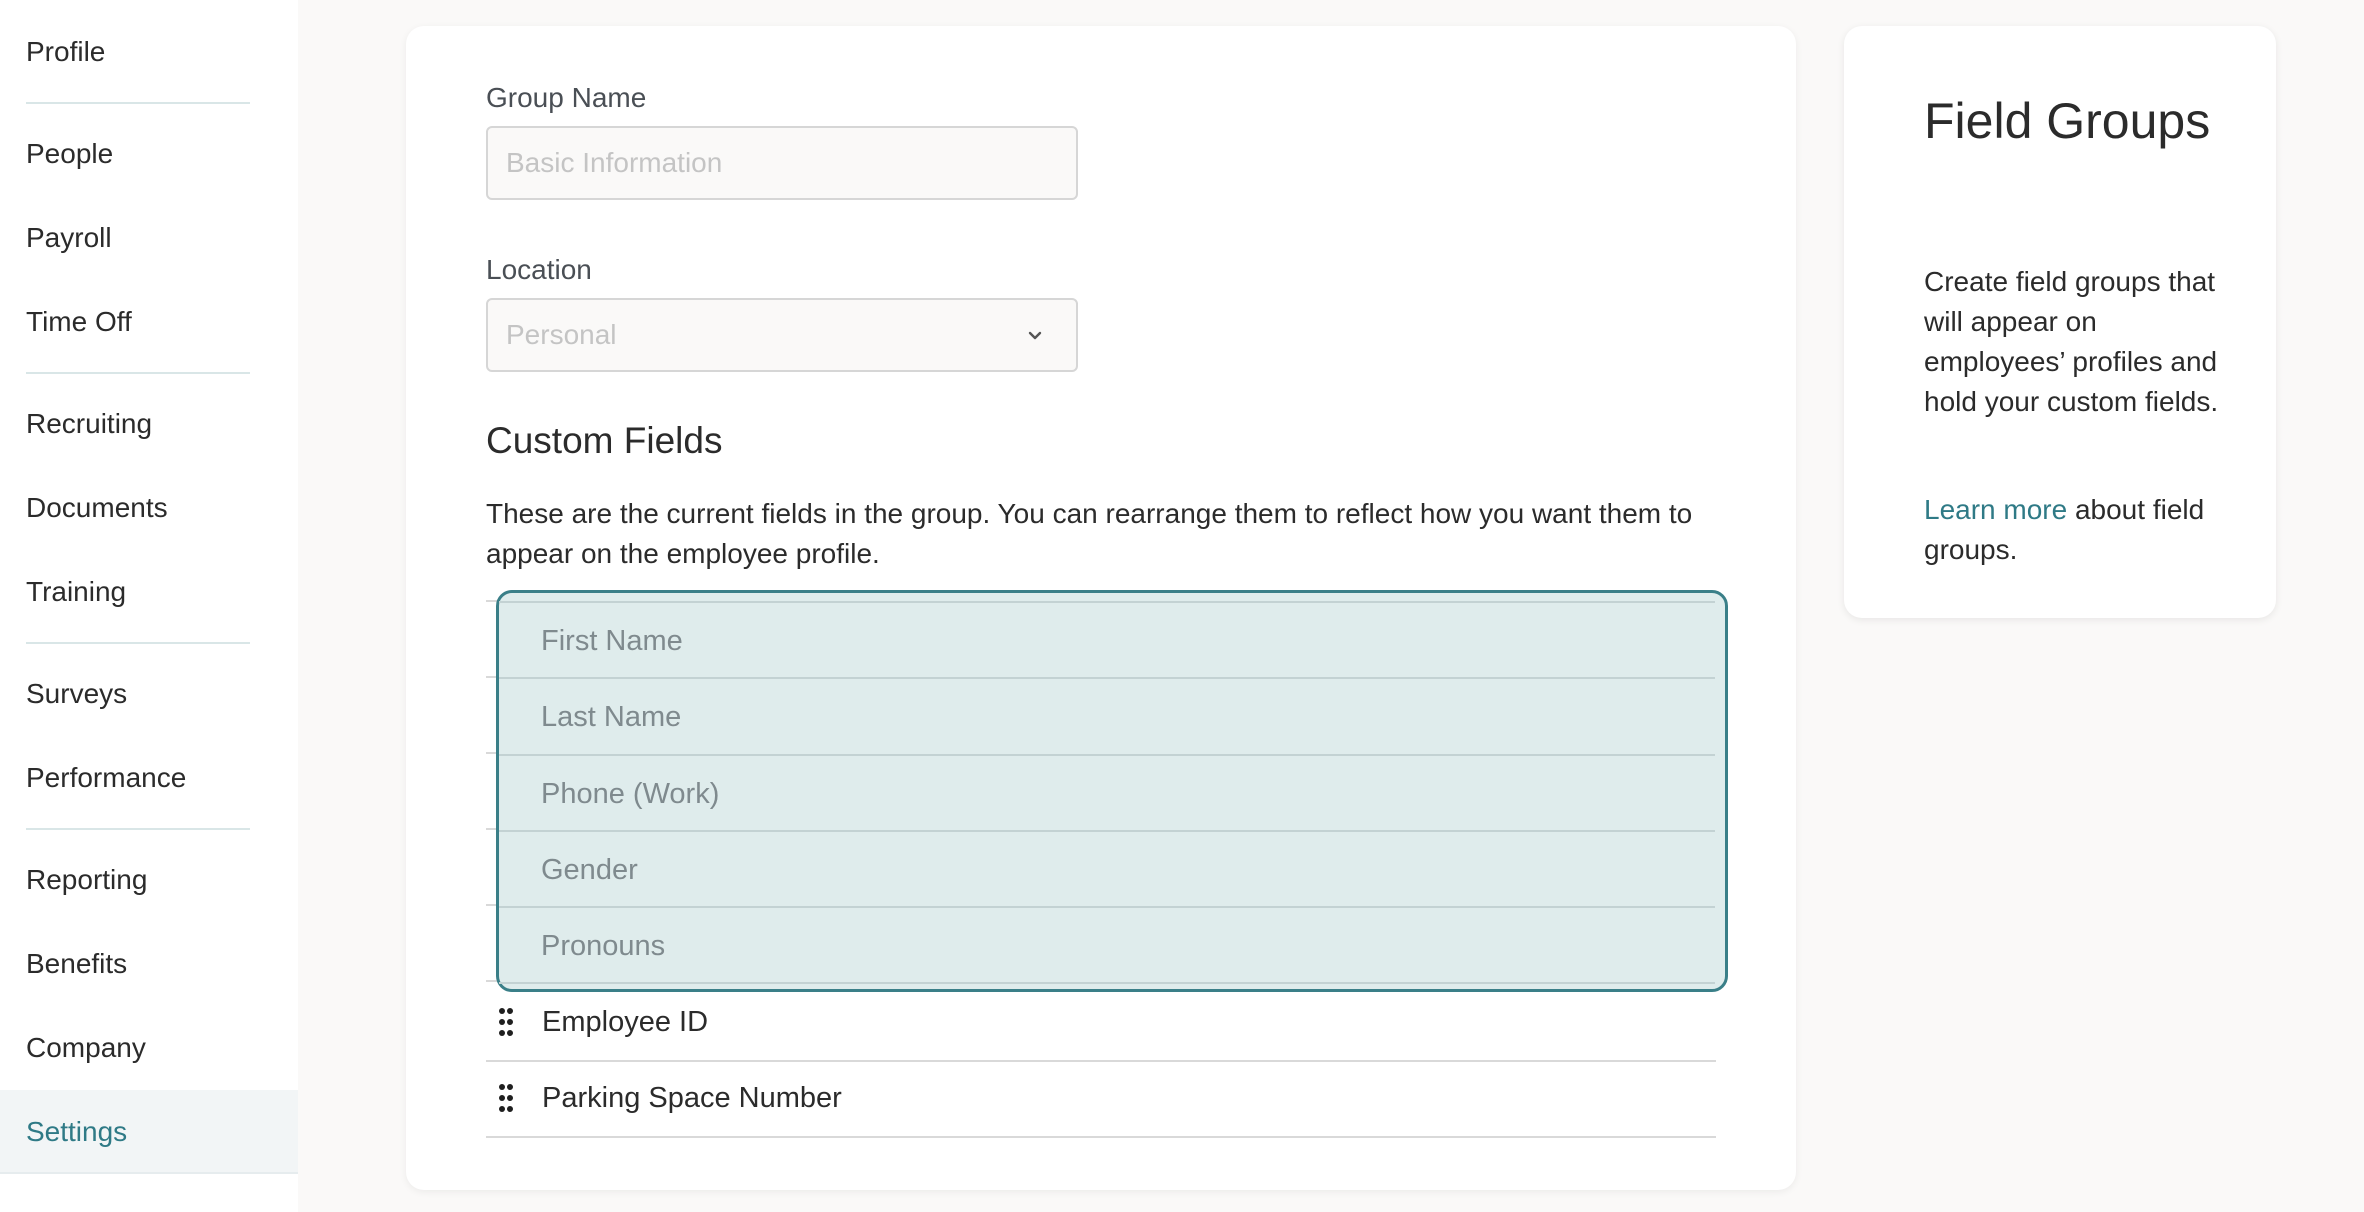 The image size is (2364, 1212). Describe the element at coordinates (149, 694) in the screenshot. I see `sidebar-item-surveys: Surveys` at that location.